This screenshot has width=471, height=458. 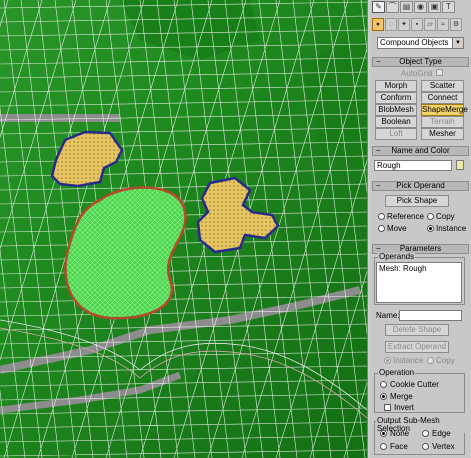 I want to click on pick-operand-rollout-header: − Pick Operand, so click(x=420, y=186).